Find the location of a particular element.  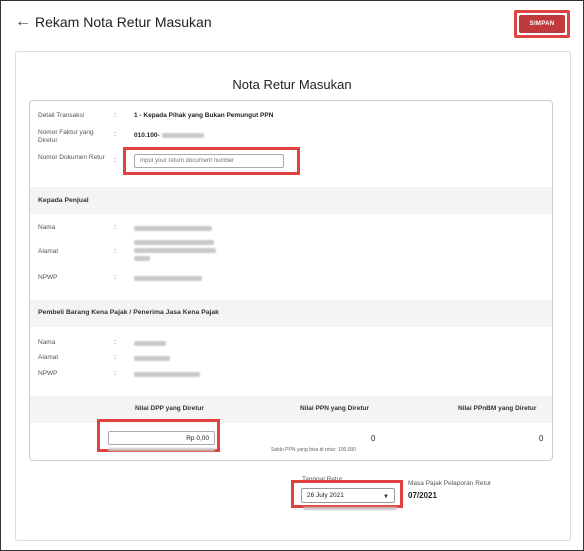

ppn-column-header: Nilai PPN yang Diretur is located at coordinates (334, 408).